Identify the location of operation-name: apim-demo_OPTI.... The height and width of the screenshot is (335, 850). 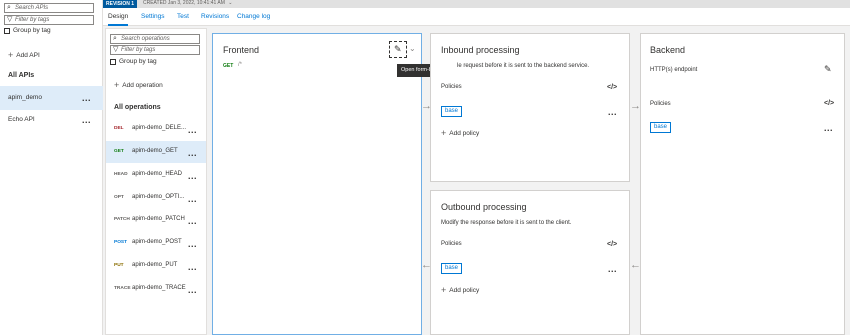
(158, 197).